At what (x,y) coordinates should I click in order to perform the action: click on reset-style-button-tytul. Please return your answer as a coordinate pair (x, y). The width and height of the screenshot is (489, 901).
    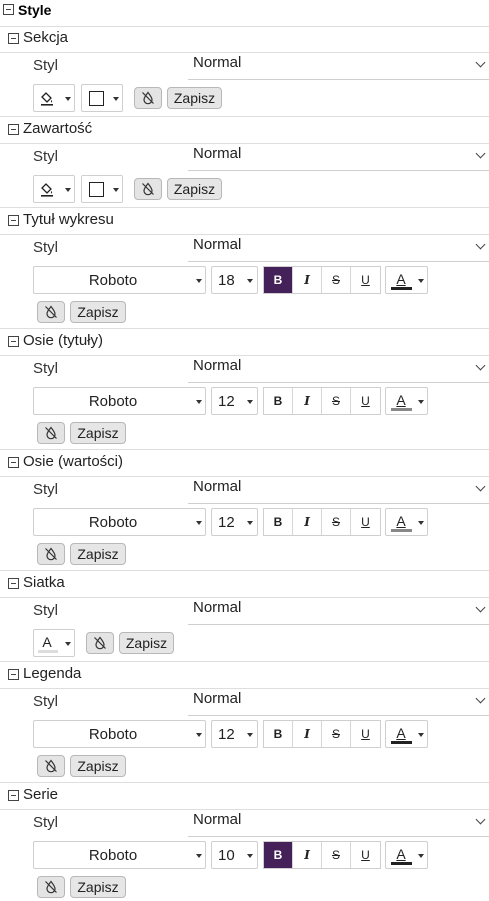
    Looking at the image, I should click on (51, 312).